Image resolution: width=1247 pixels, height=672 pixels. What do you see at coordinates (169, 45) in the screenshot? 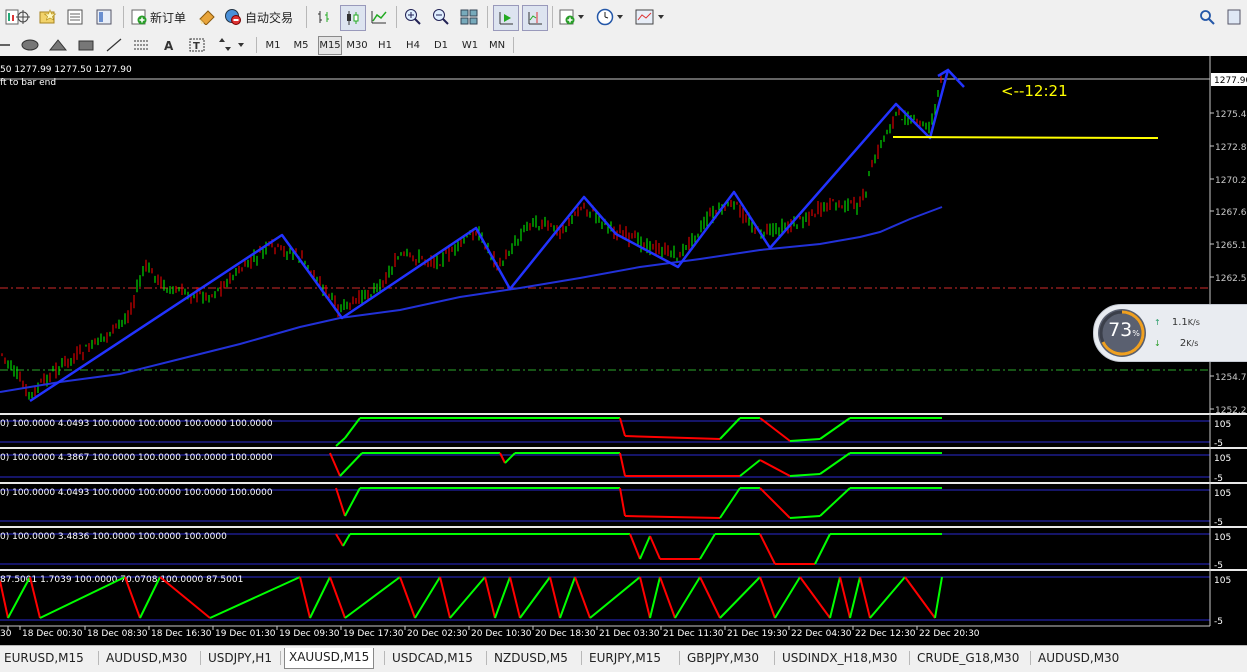
I see `text-tool-icon: A` at bounding box center [169, 45].